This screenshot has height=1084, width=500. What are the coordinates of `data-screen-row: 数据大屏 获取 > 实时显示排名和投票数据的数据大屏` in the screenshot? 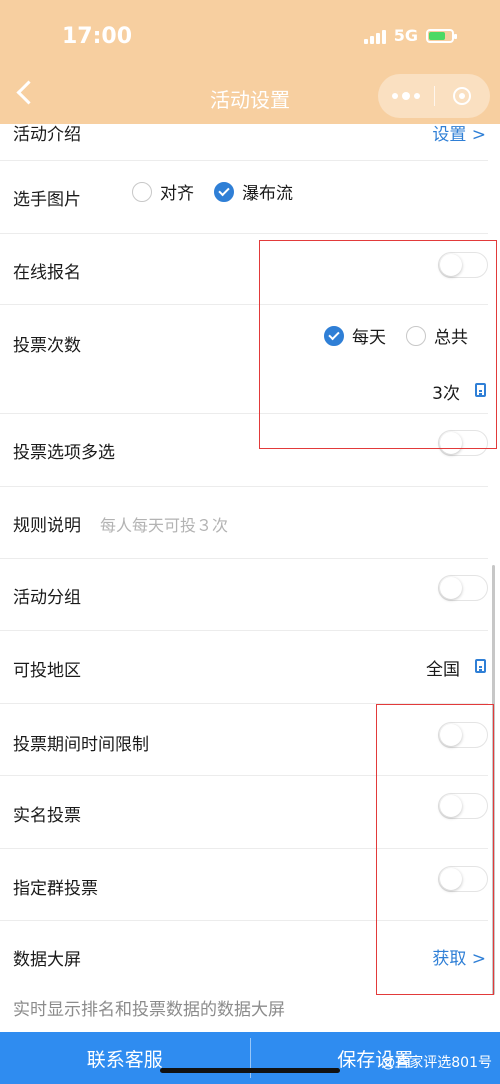 It's located at (250, 976).